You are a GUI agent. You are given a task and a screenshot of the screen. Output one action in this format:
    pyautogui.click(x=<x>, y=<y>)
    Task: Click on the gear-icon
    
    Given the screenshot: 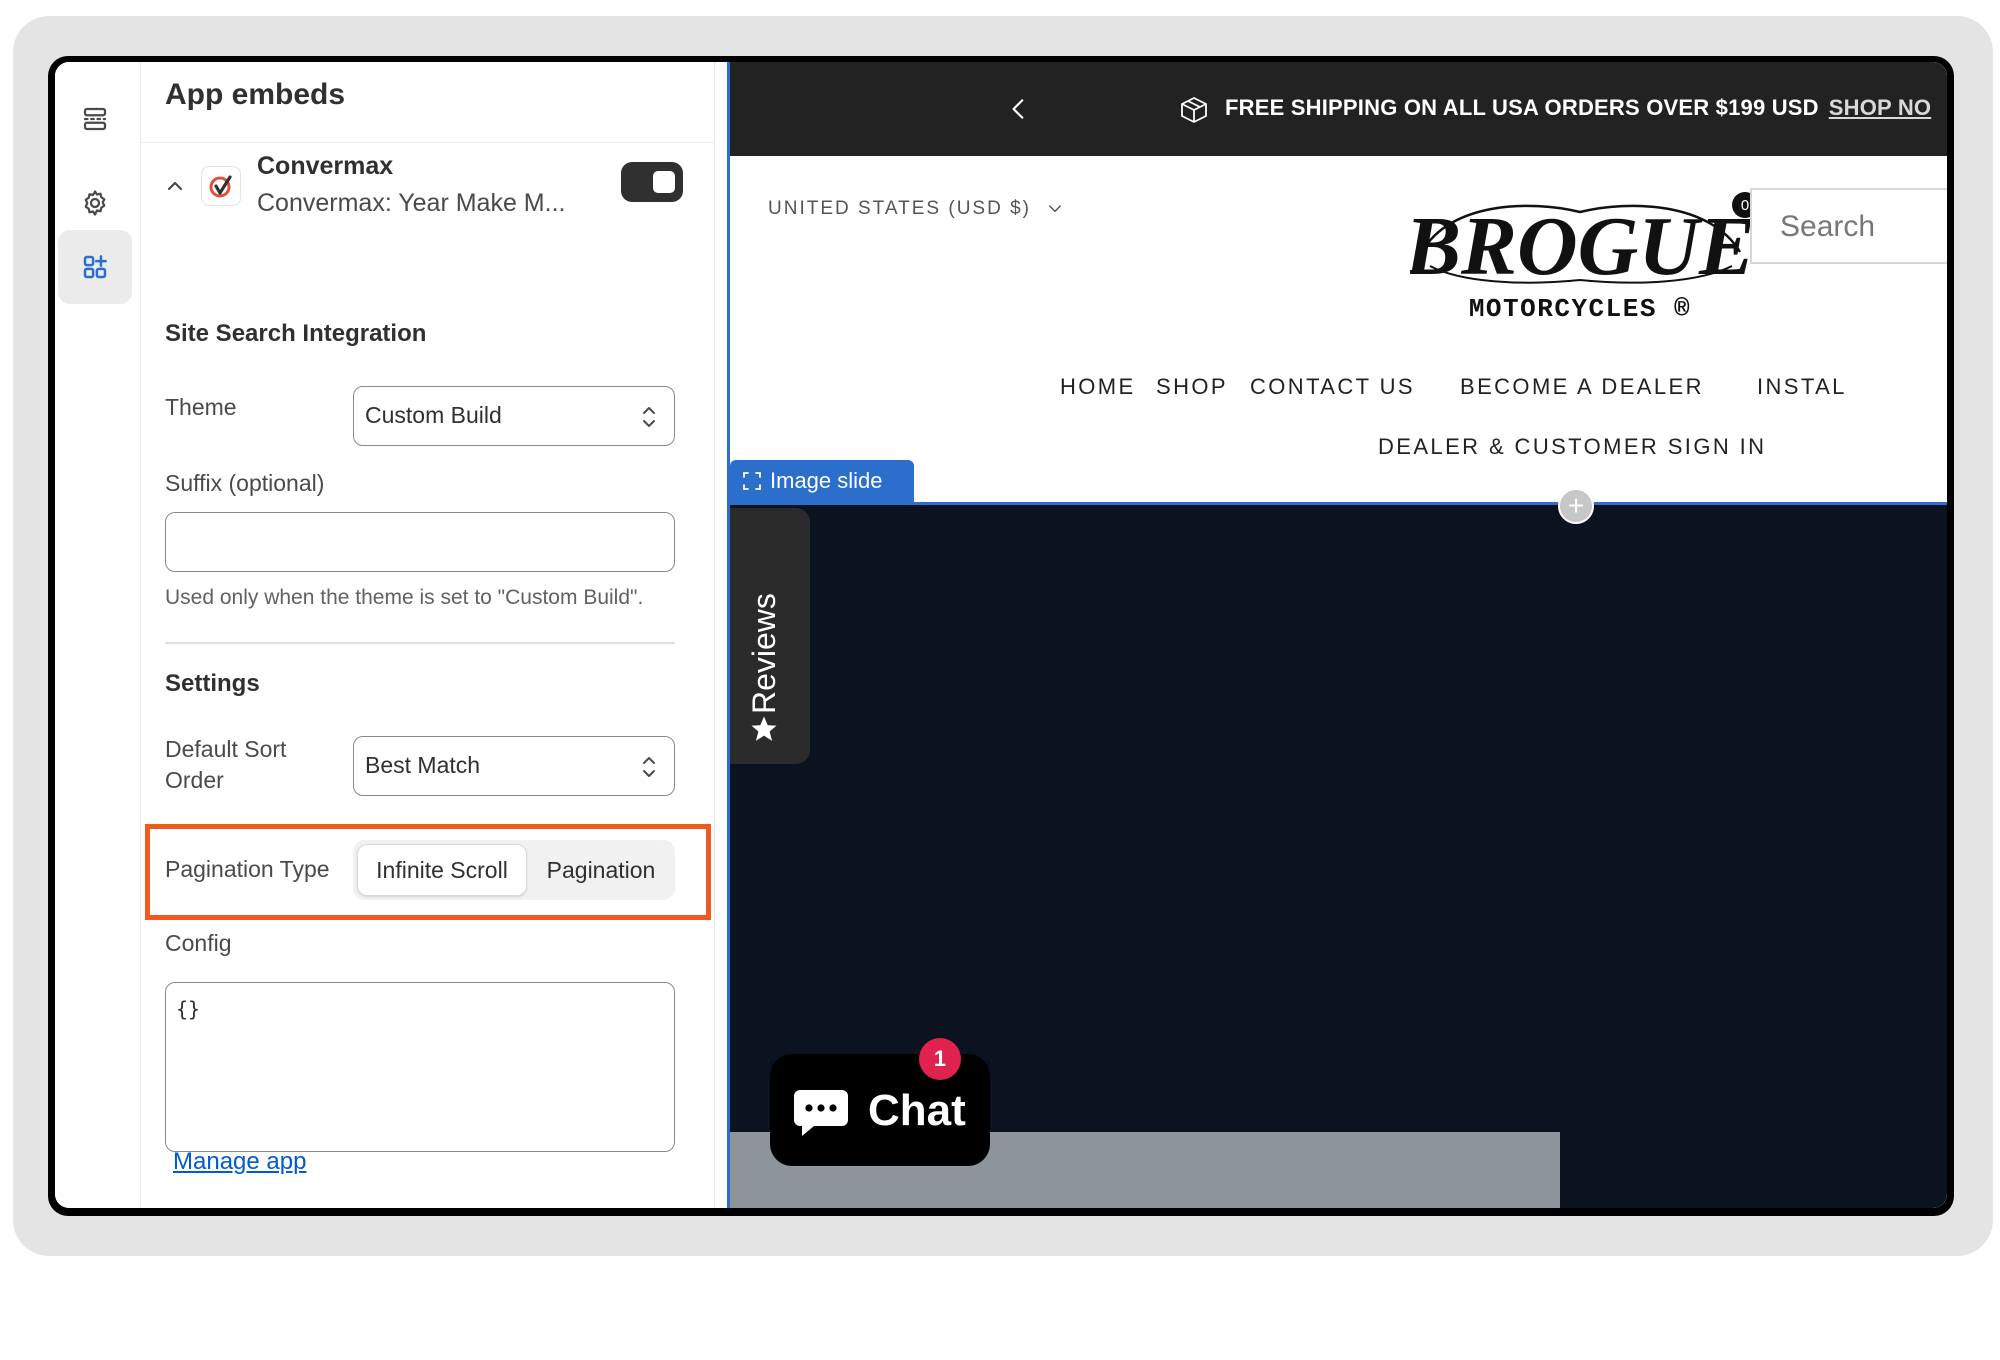 What is the action you would take?
    pyautogui.click(x=95, y=203)
    